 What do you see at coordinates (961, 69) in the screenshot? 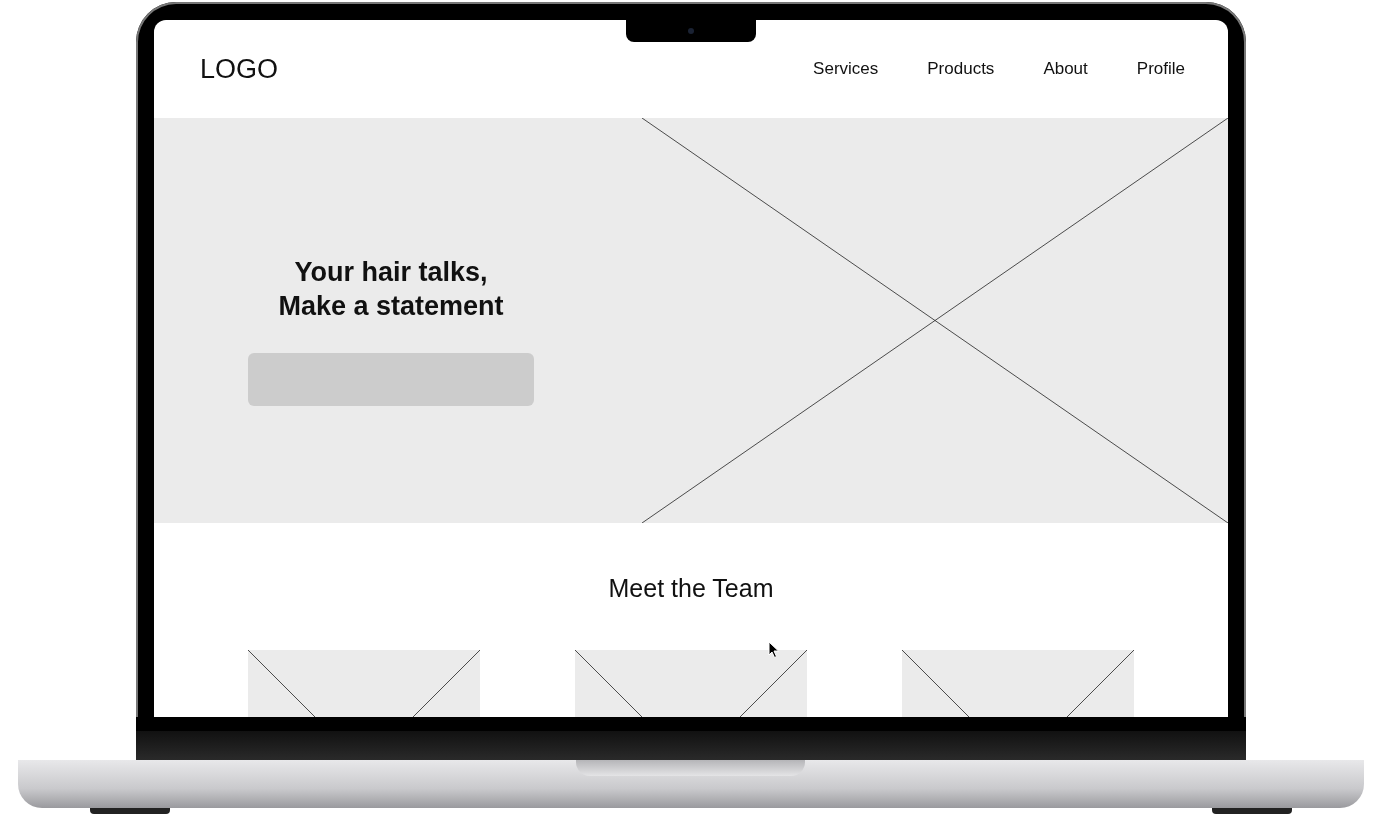
I see `nav-link: Products` at bounding box center [961, 69].